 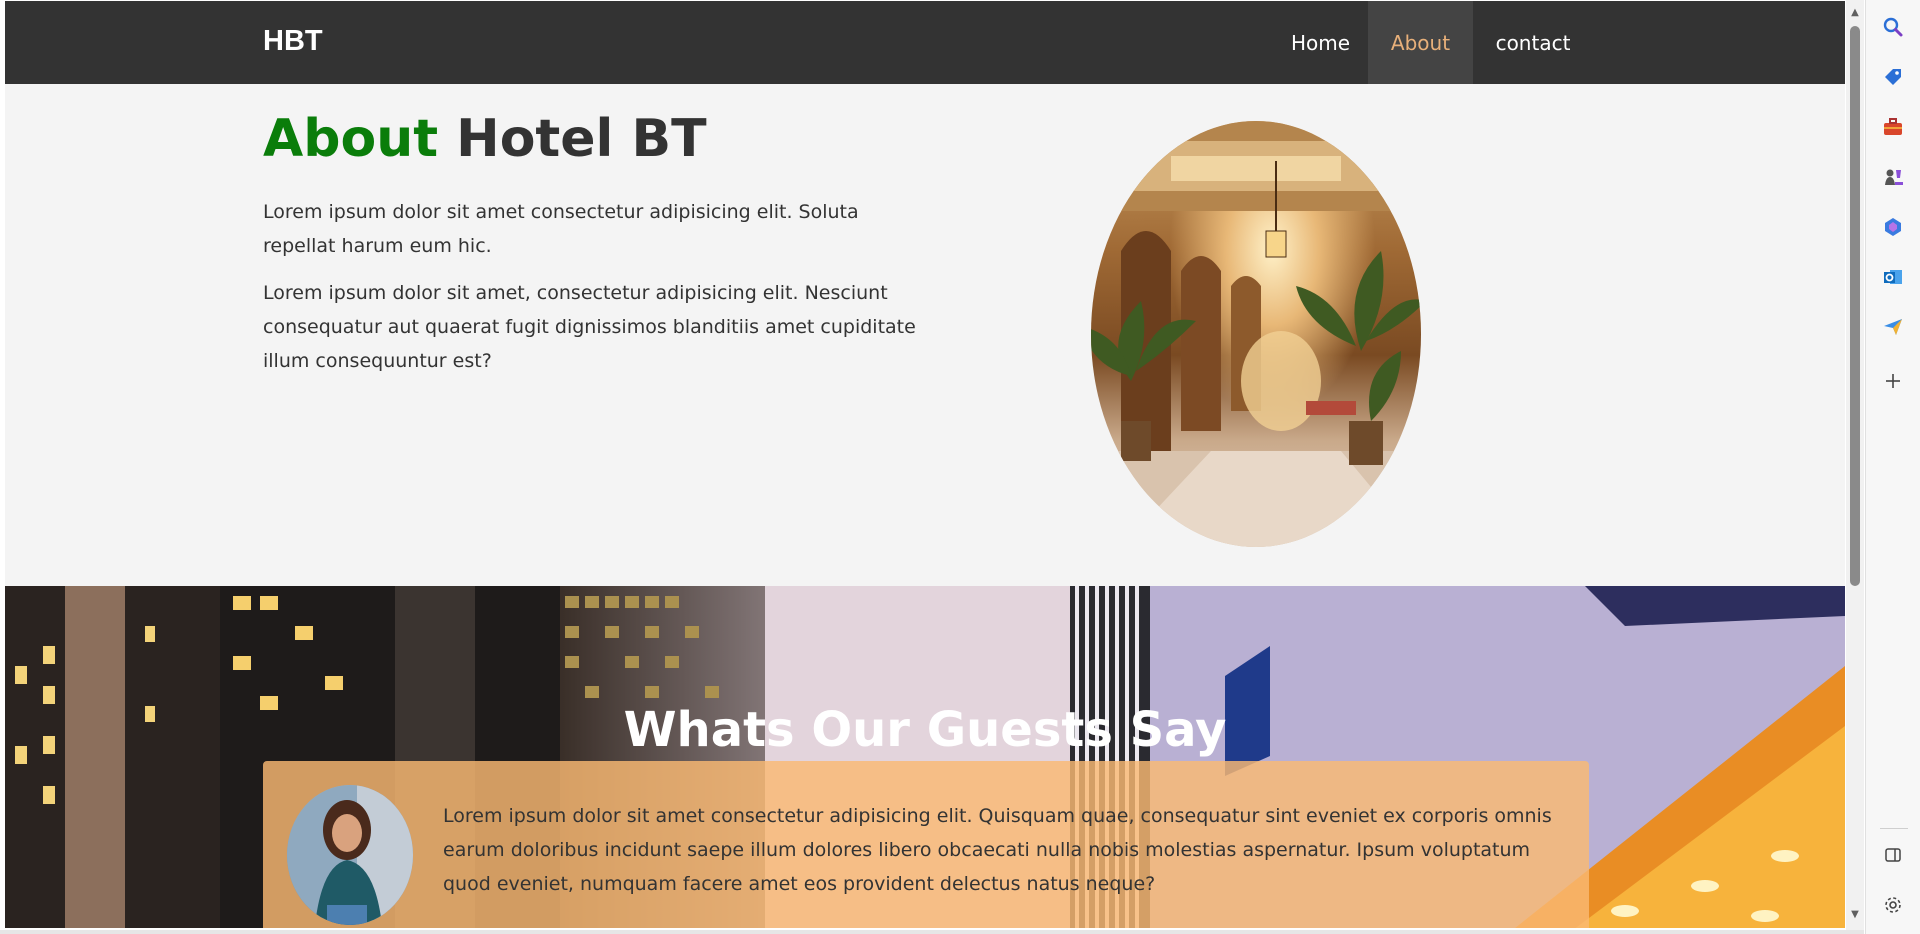 What do you see at coordinates (1893, 381) in the screenshot?
I see `add-icon` at bounding box center [1893, 381].